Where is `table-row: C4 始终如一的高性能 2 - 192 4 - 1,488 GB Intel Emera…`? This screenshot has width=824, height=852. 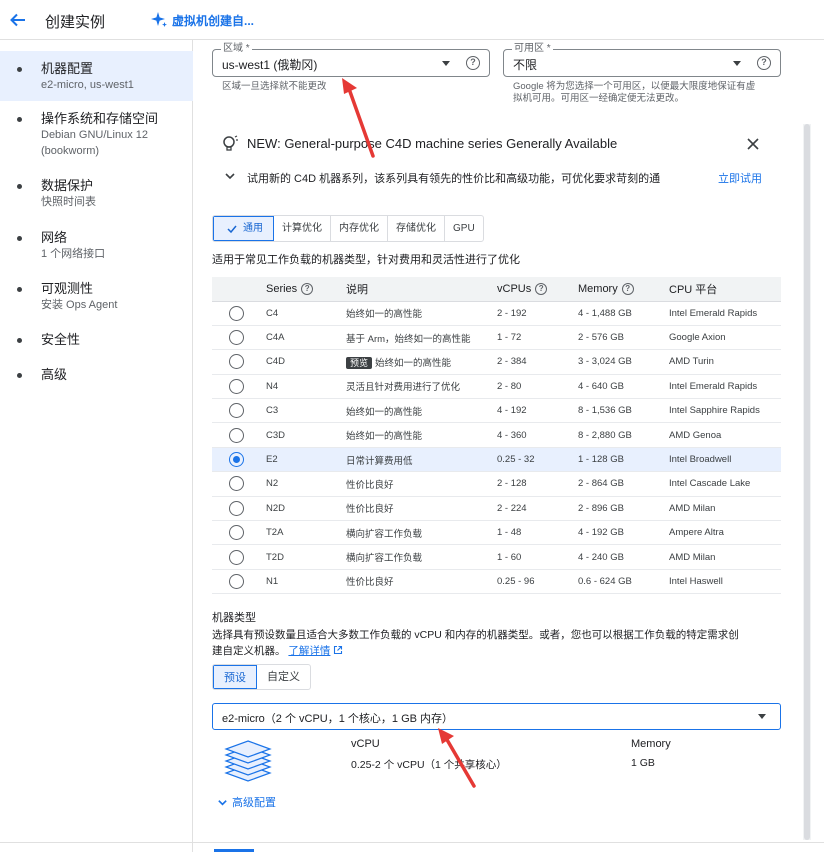
table-row: C4 始终如一的高性能 2 - 192 4 - 1,488 GB Intel Emera… is located at coordinates (496, 313).